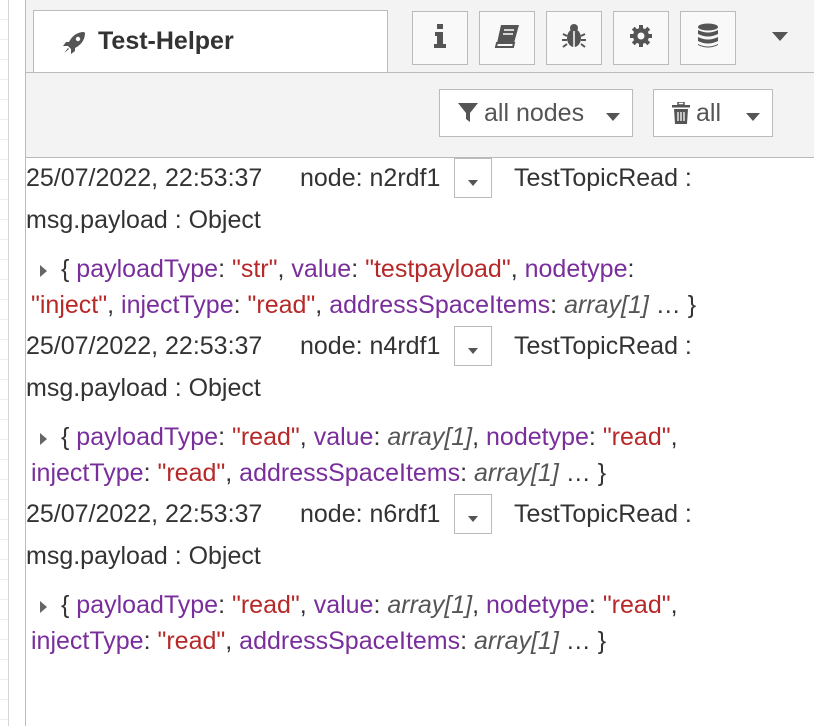 The height and width of the screenshot is (726, 814). I want to click on bug-icon, so click(574, 38).